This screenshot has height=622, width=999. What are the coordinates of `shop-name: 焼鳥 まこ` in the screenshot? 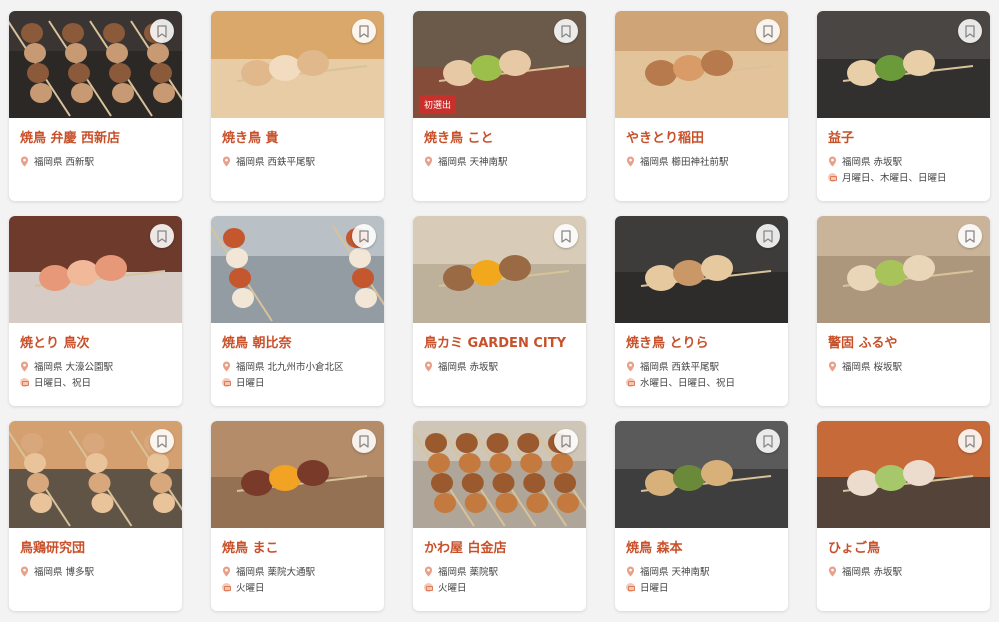 It's located at (297, 549).